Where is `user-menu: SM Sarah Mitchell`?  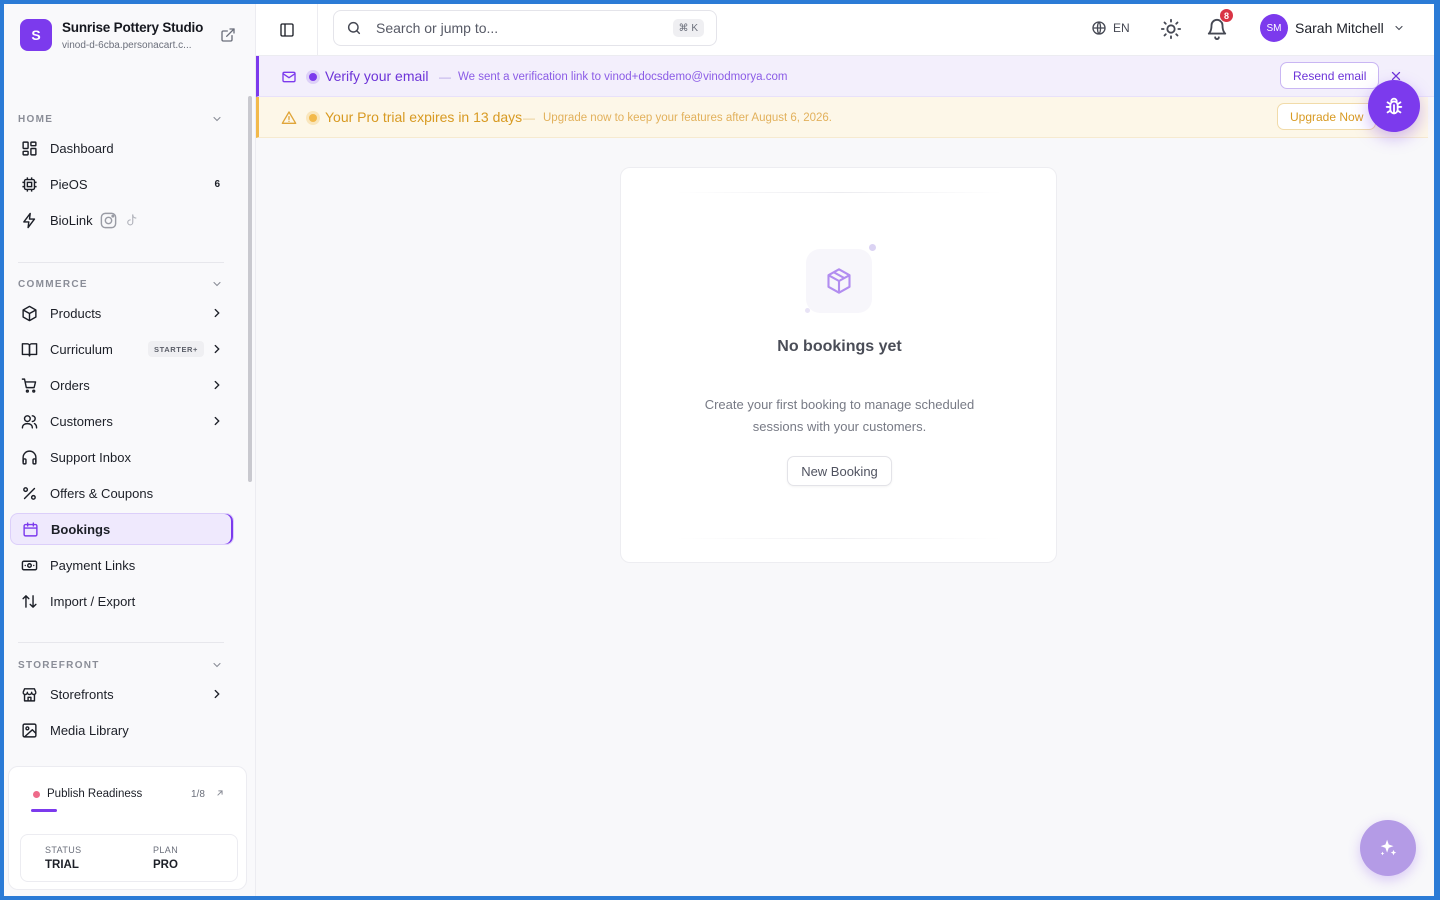 user-menu: SM Sarah Mitchell is located at coordinates (1332, 28).